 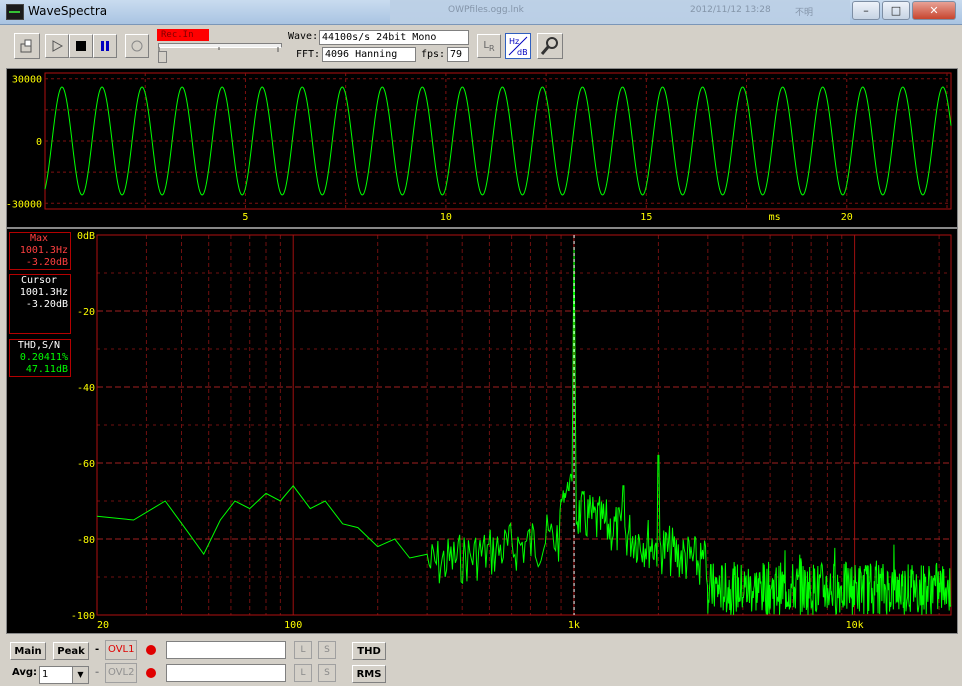 I want to click on max-readout: Max 1001.3Hz -3.20dB, so click(x=40, y=251).